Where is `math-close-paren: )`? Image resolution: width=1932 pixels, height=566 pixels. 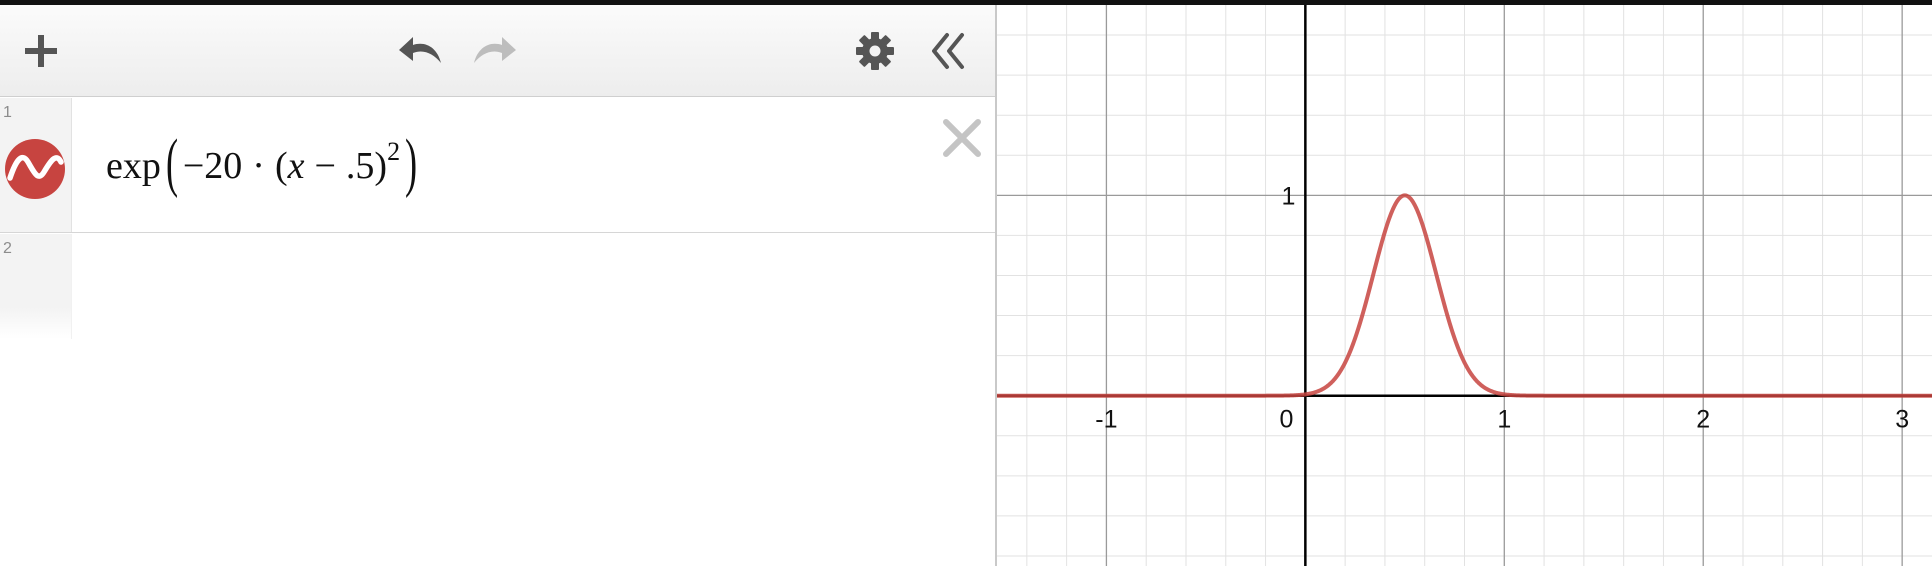 math-close-paren: ) is located at coordinates (411, 162).